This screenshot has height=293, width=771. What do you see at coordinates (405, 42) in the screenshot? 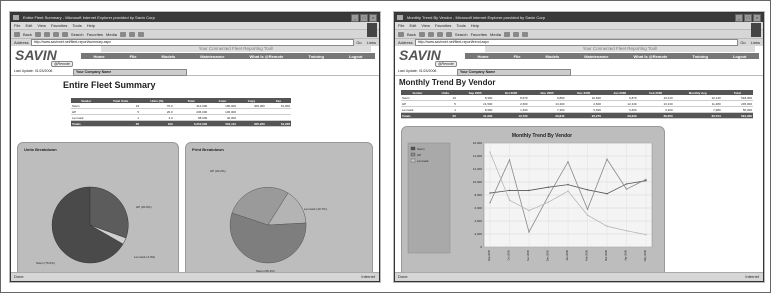
I see `address-label: Address` at bounding box center [405, 42].